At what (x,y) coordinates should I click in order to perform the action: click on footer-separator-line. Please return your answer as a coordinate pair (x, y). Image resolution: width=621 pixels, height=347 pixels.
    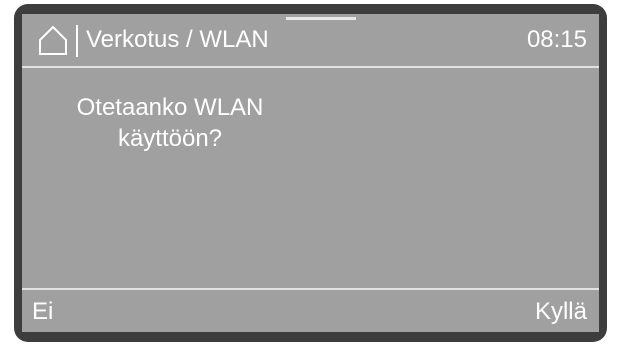
    Looking at the image, I should click on (310, 289).